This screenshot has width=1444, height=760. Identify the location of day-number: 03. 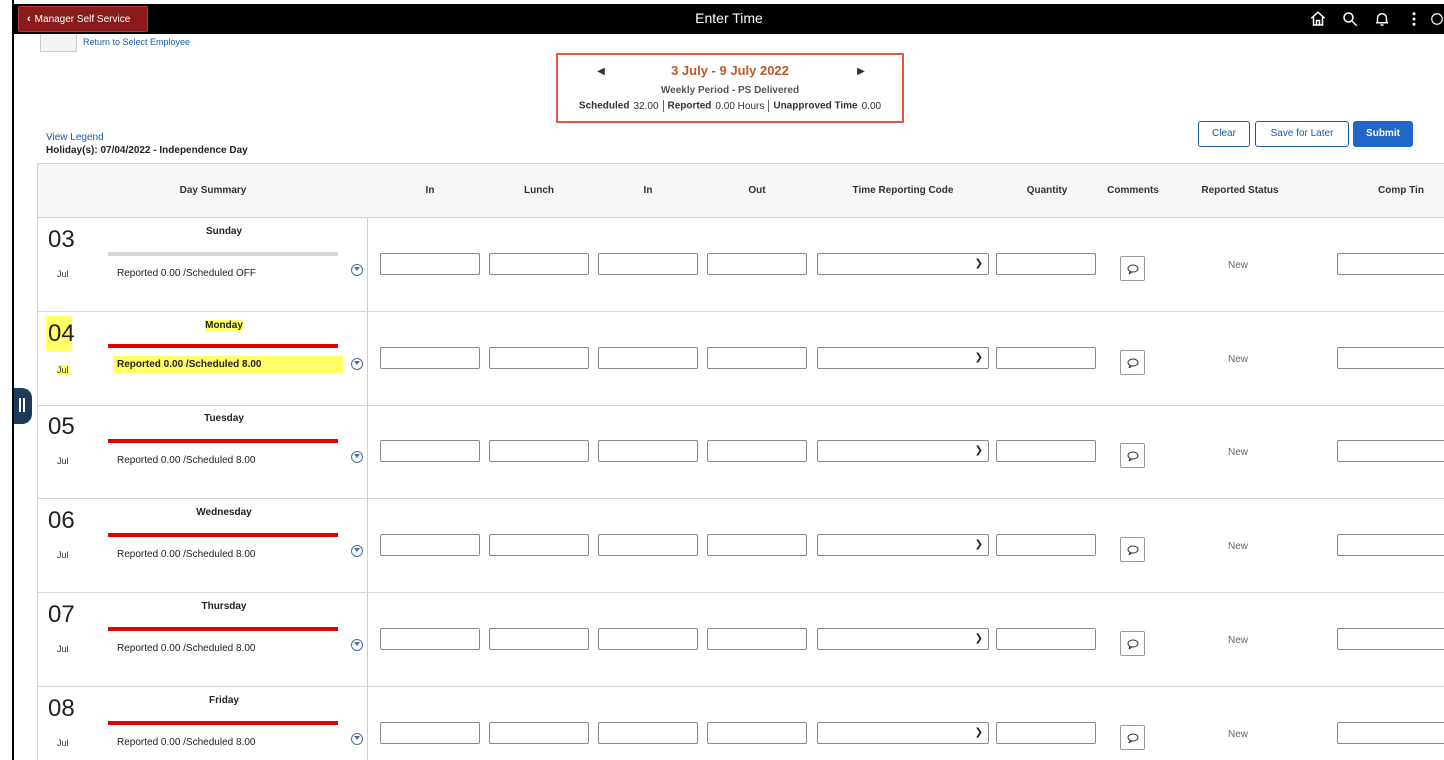
(61, 239).